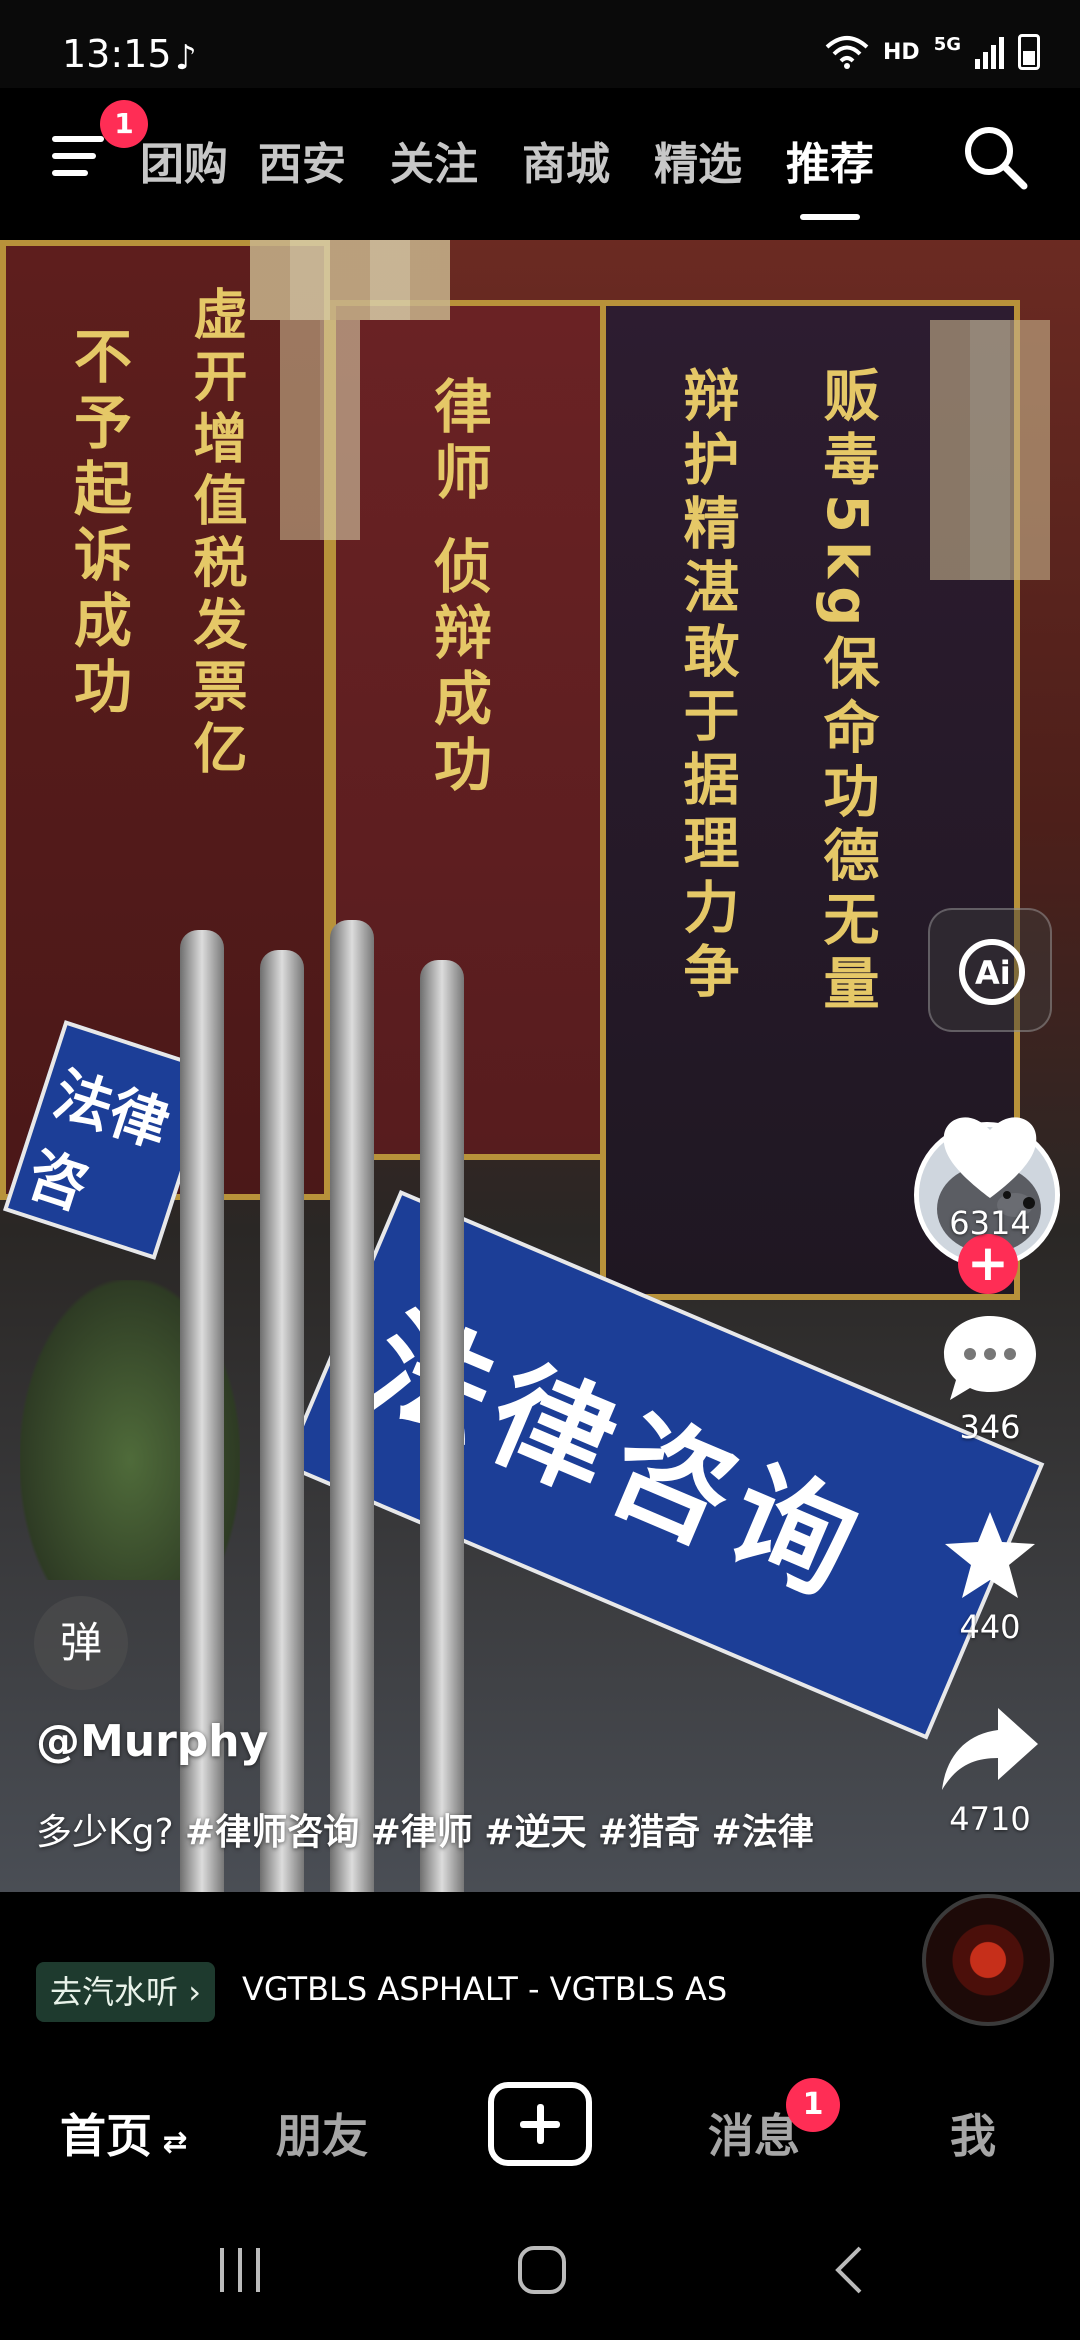  I want to click on like-button: 6314, so click(990, 1176).